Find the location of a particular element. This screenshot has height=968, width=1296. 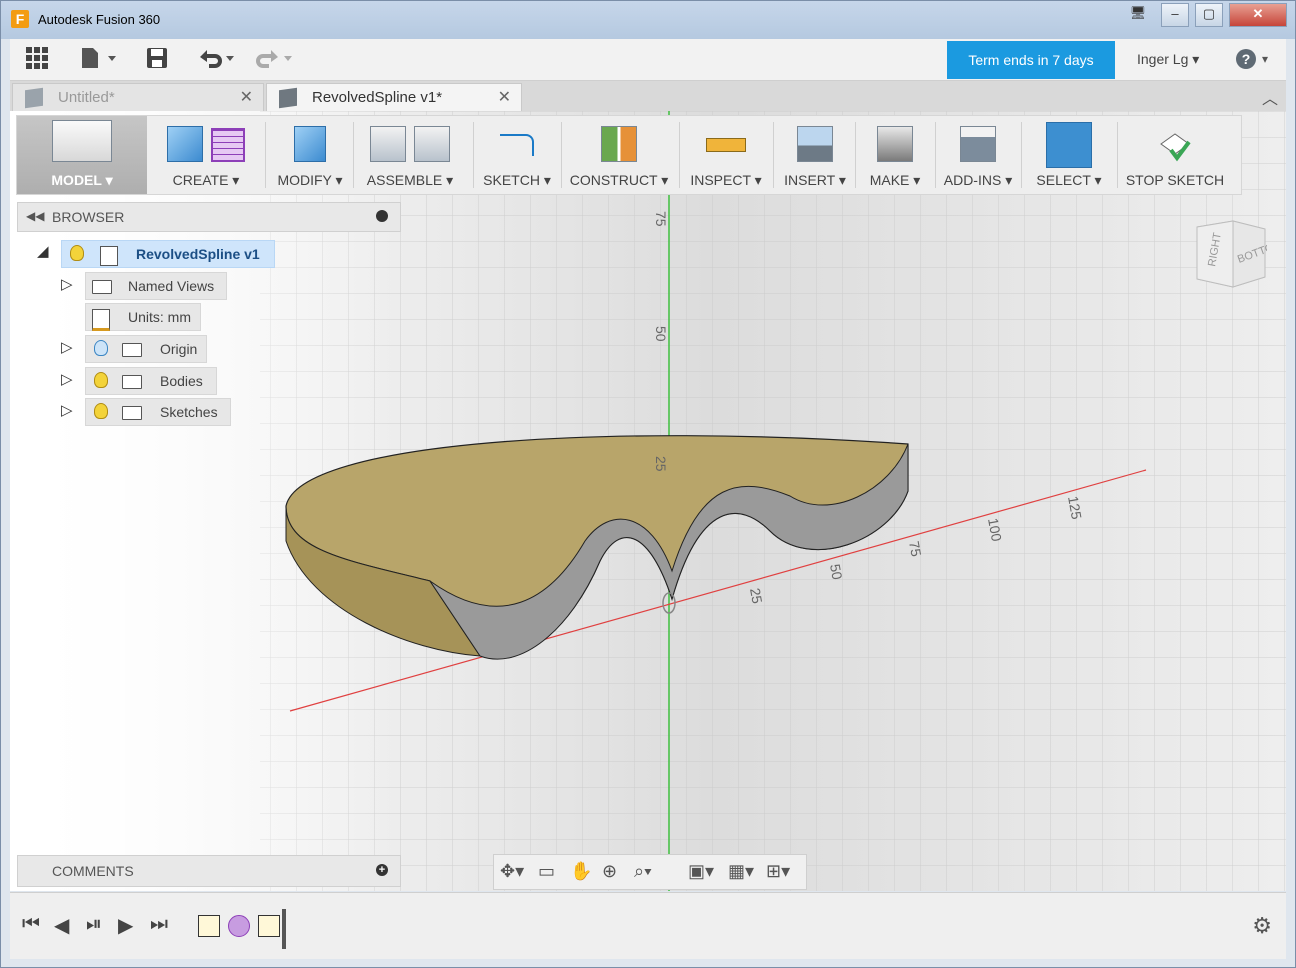

tree-units: Units: mm is located at coordinates (149, 317).